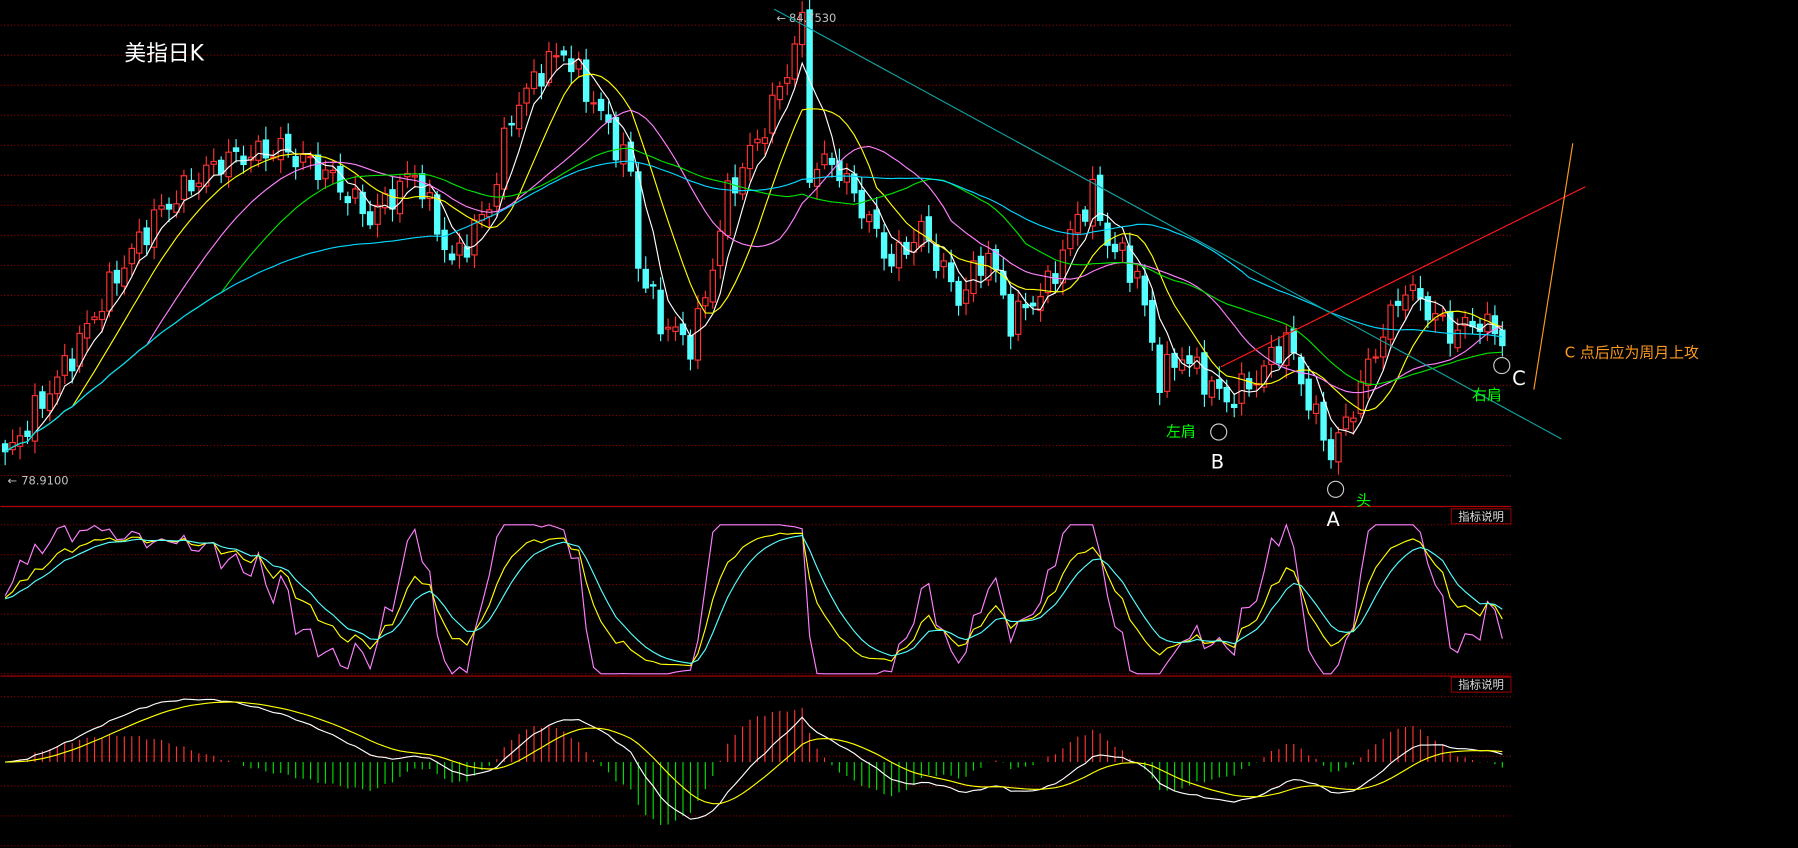 The width and height of the screenshot is (1798, 848). I want to click on kdj-k-line, so click(753, 599).